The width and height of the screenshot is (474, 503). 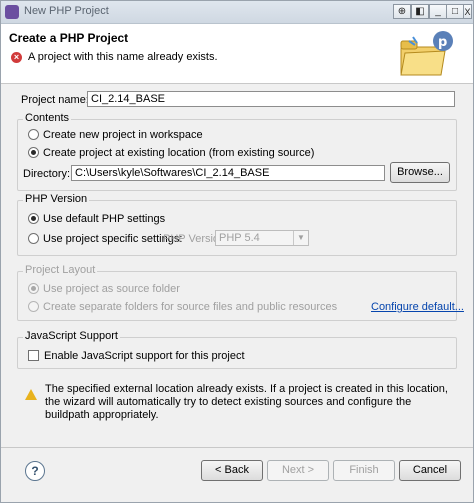 I want to click on javascript-title: JavaScript Support, so click(x=71, y=336).